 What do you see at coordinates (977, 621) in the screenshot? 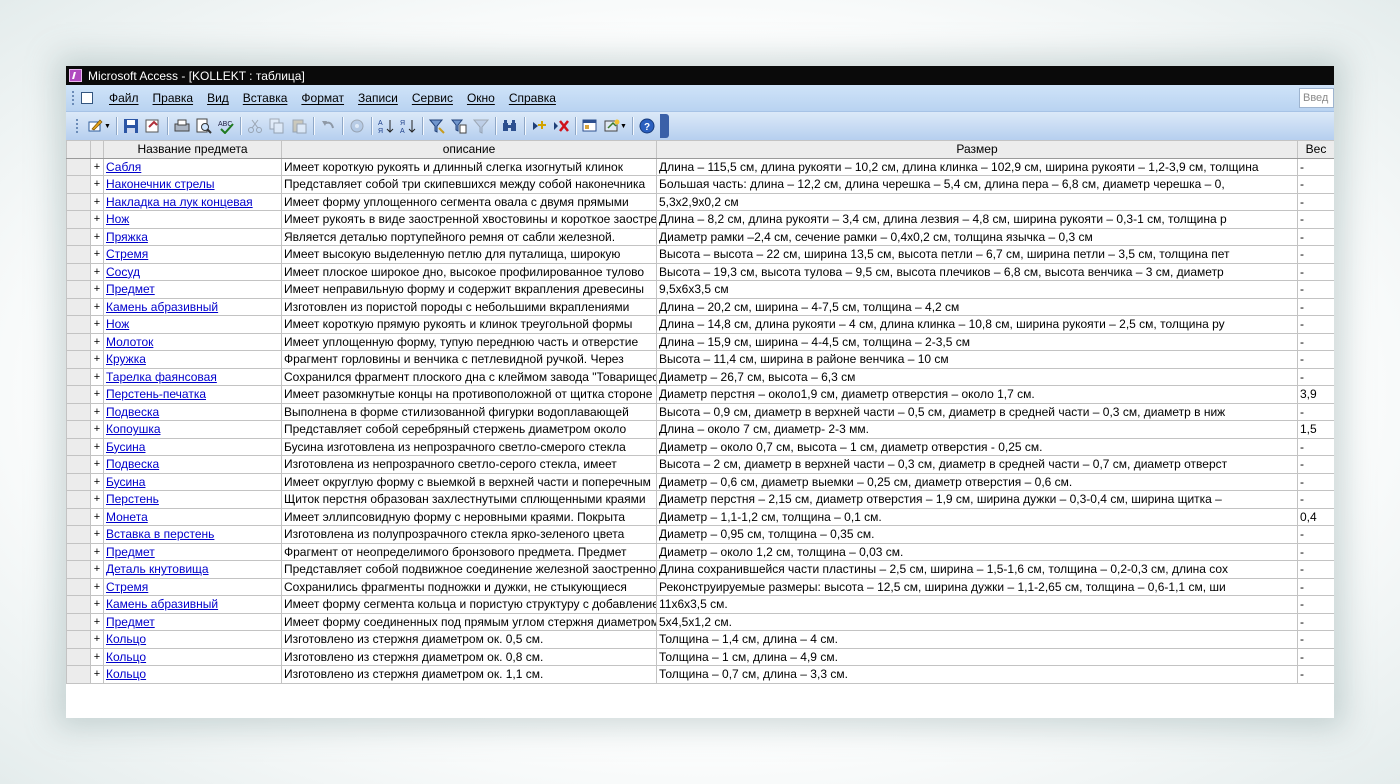
I see `size-cell: 5х4,5х1,2 см.` at bounding box center [977, 621].